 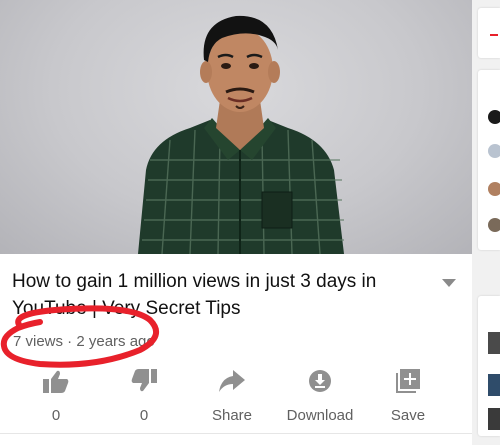 What do you see at coordinates (56, 415) in the screenshot?
I see `like-count: 0` at bounding box center [56, 415].